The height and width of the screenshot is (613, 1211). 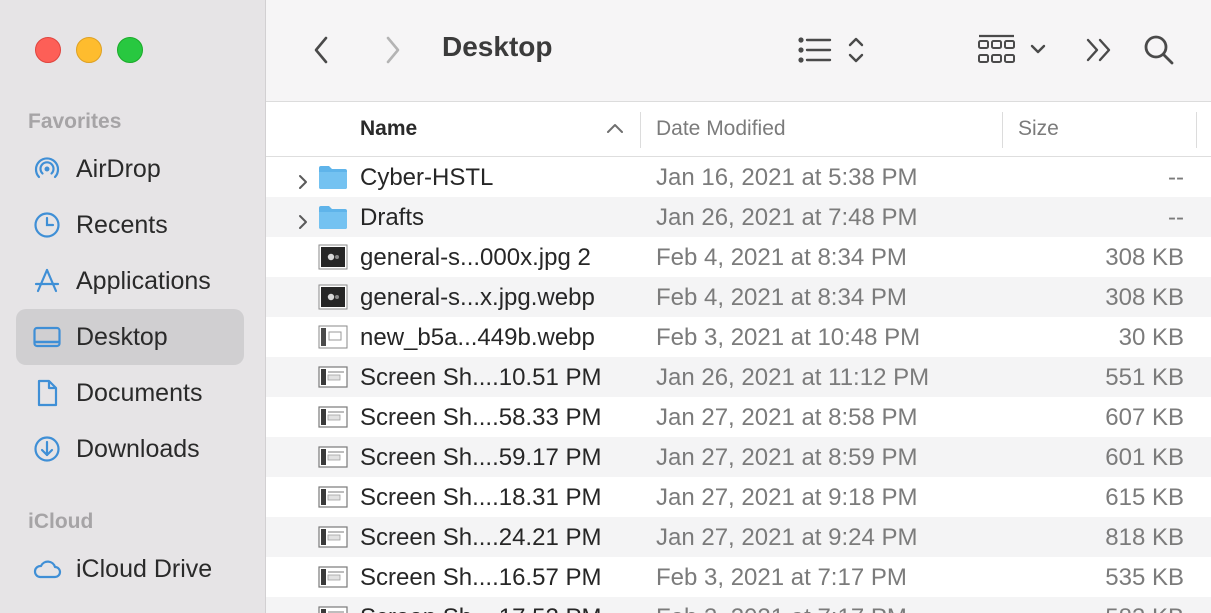 I want to click on sidebar-item-downloads: Downloads, so click(x=130, y=449).